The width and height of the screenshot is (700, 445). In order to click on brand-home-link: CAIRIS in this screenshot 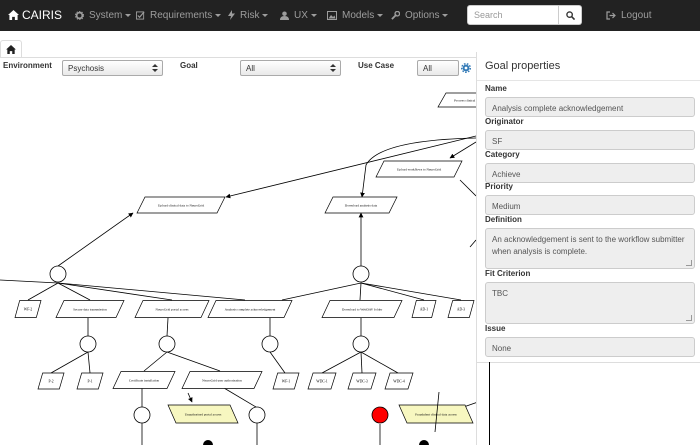, I will do `click(35, 15)`.